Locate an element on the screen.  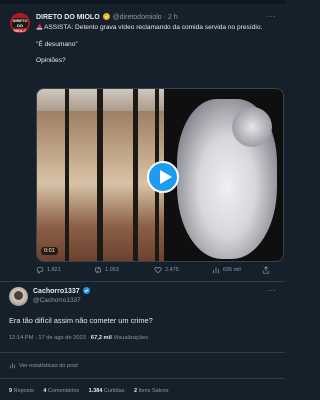
reply-avatar is located at coordinates (18, 296).